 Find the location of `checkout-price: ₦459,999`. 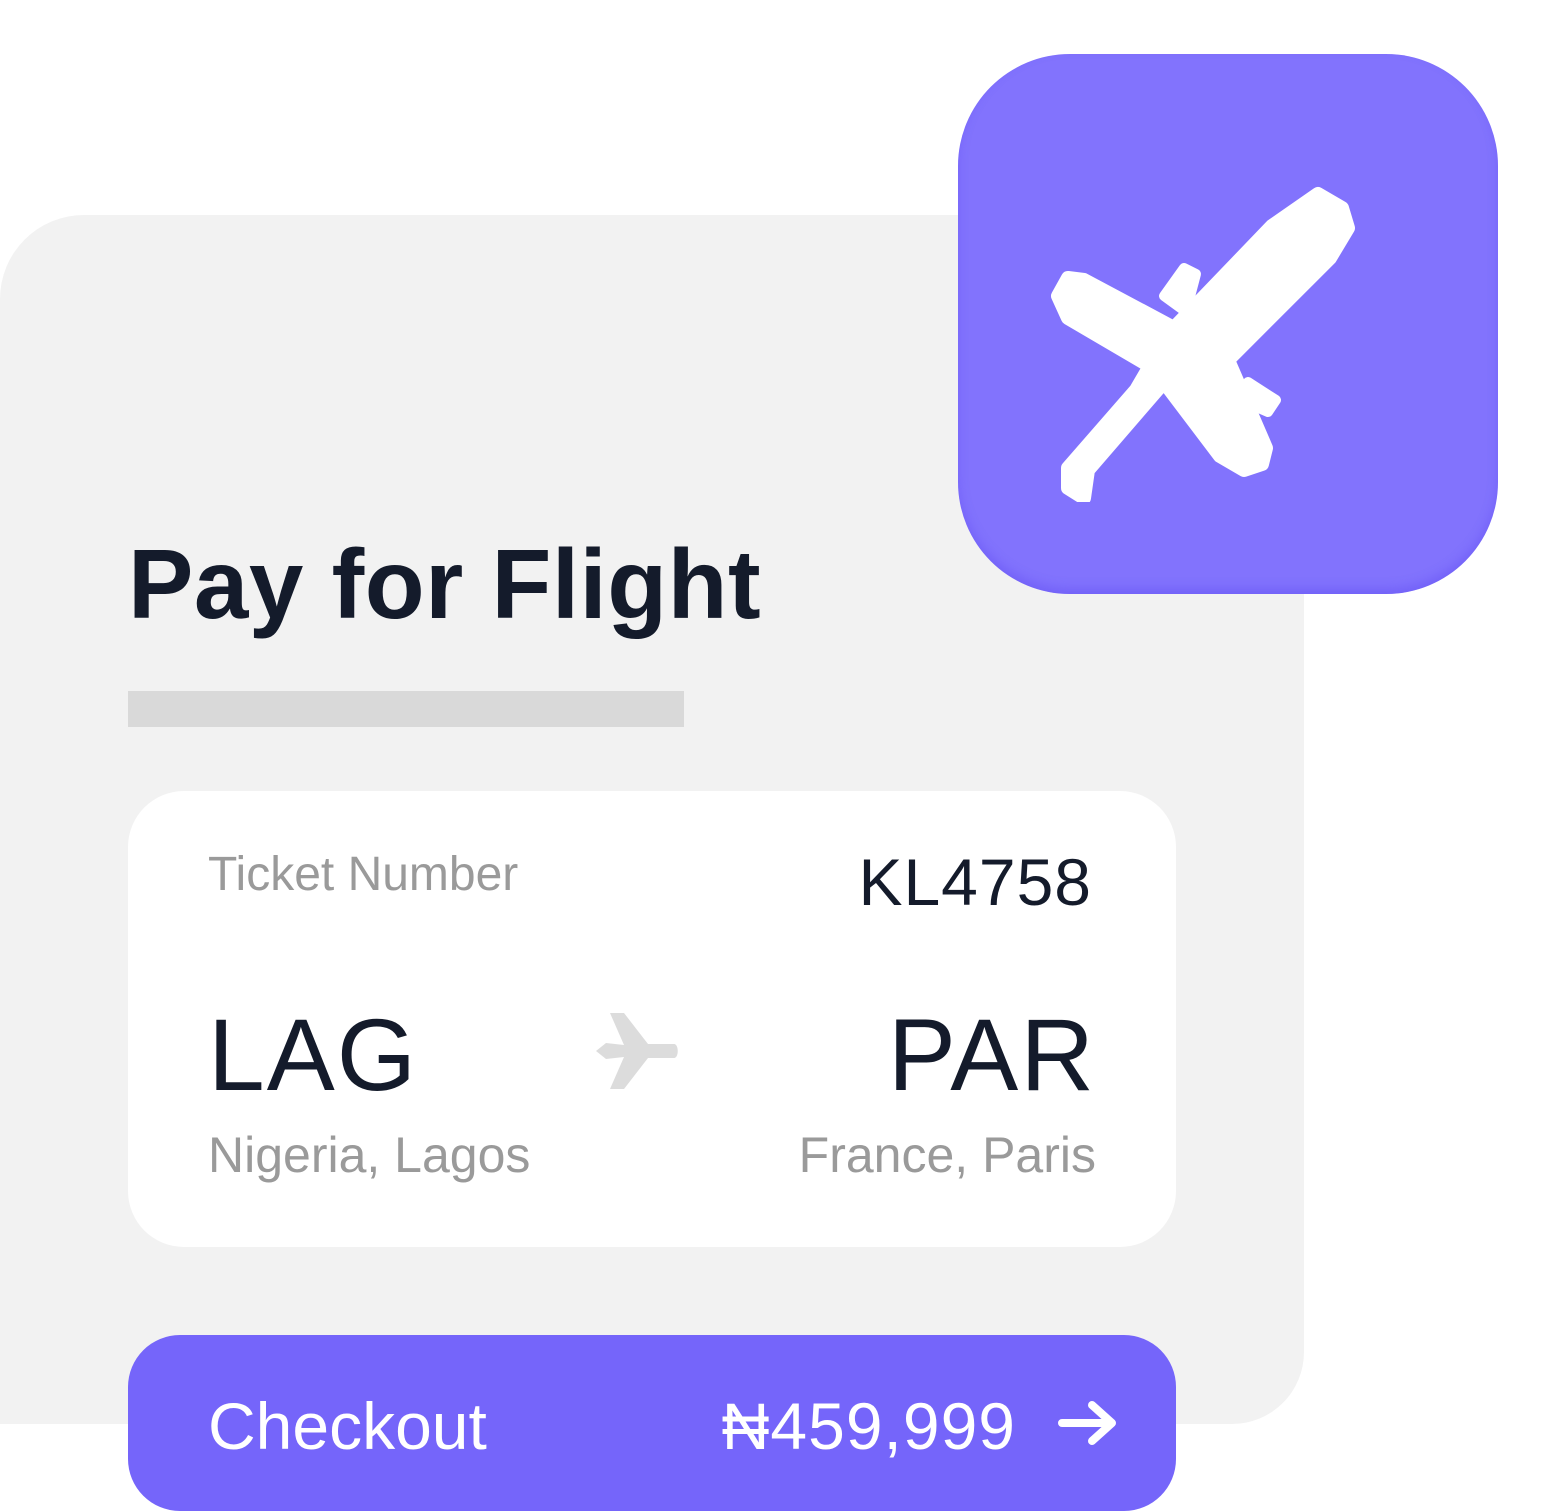

checkout-price: ₦459,999 is located at coordinates (868, 1426).